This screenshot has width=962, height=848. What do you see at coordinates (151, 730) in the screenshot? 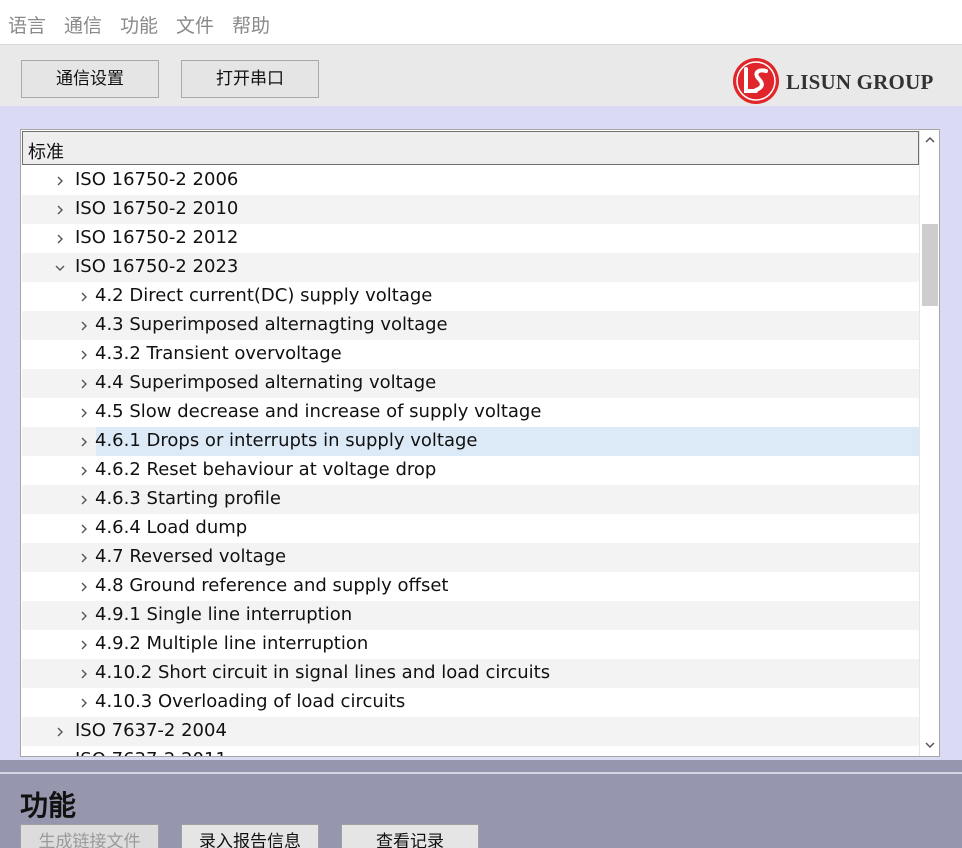
I see `tree-node-label: ISO 7637-2 2004` at bounding box center [151, 730].